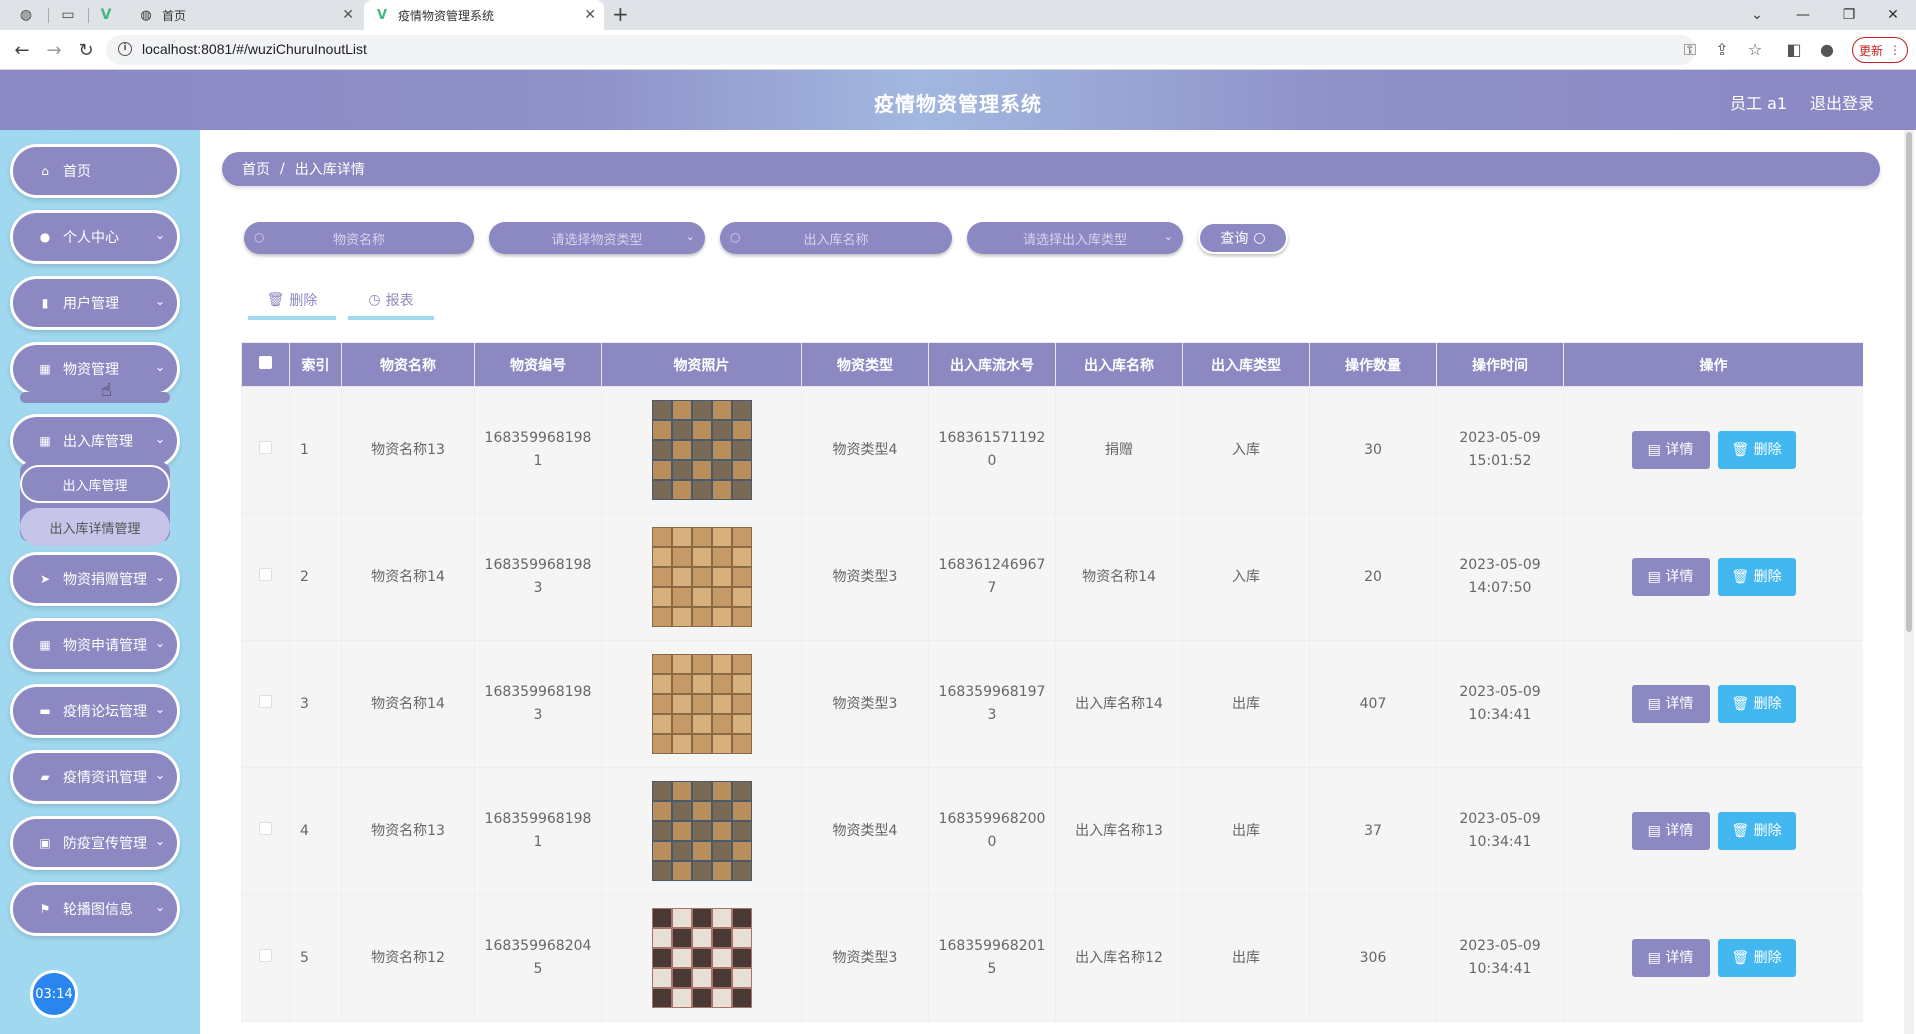 The height and width of the screenshot is (1034, 1916). What do you see at coordinates (95, 579) in the screenshot?
I see `sidebar-item-donation: ➤ 物资捐赠管理 ⌄` at bounding box center [95, 579].